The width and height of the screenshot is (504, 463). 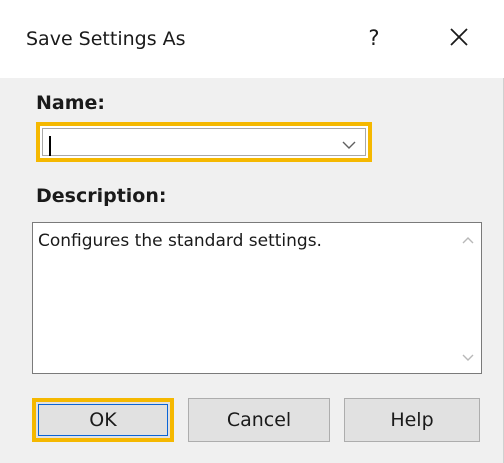 I want to click on help-label: Help, so click(x=412, y=420).